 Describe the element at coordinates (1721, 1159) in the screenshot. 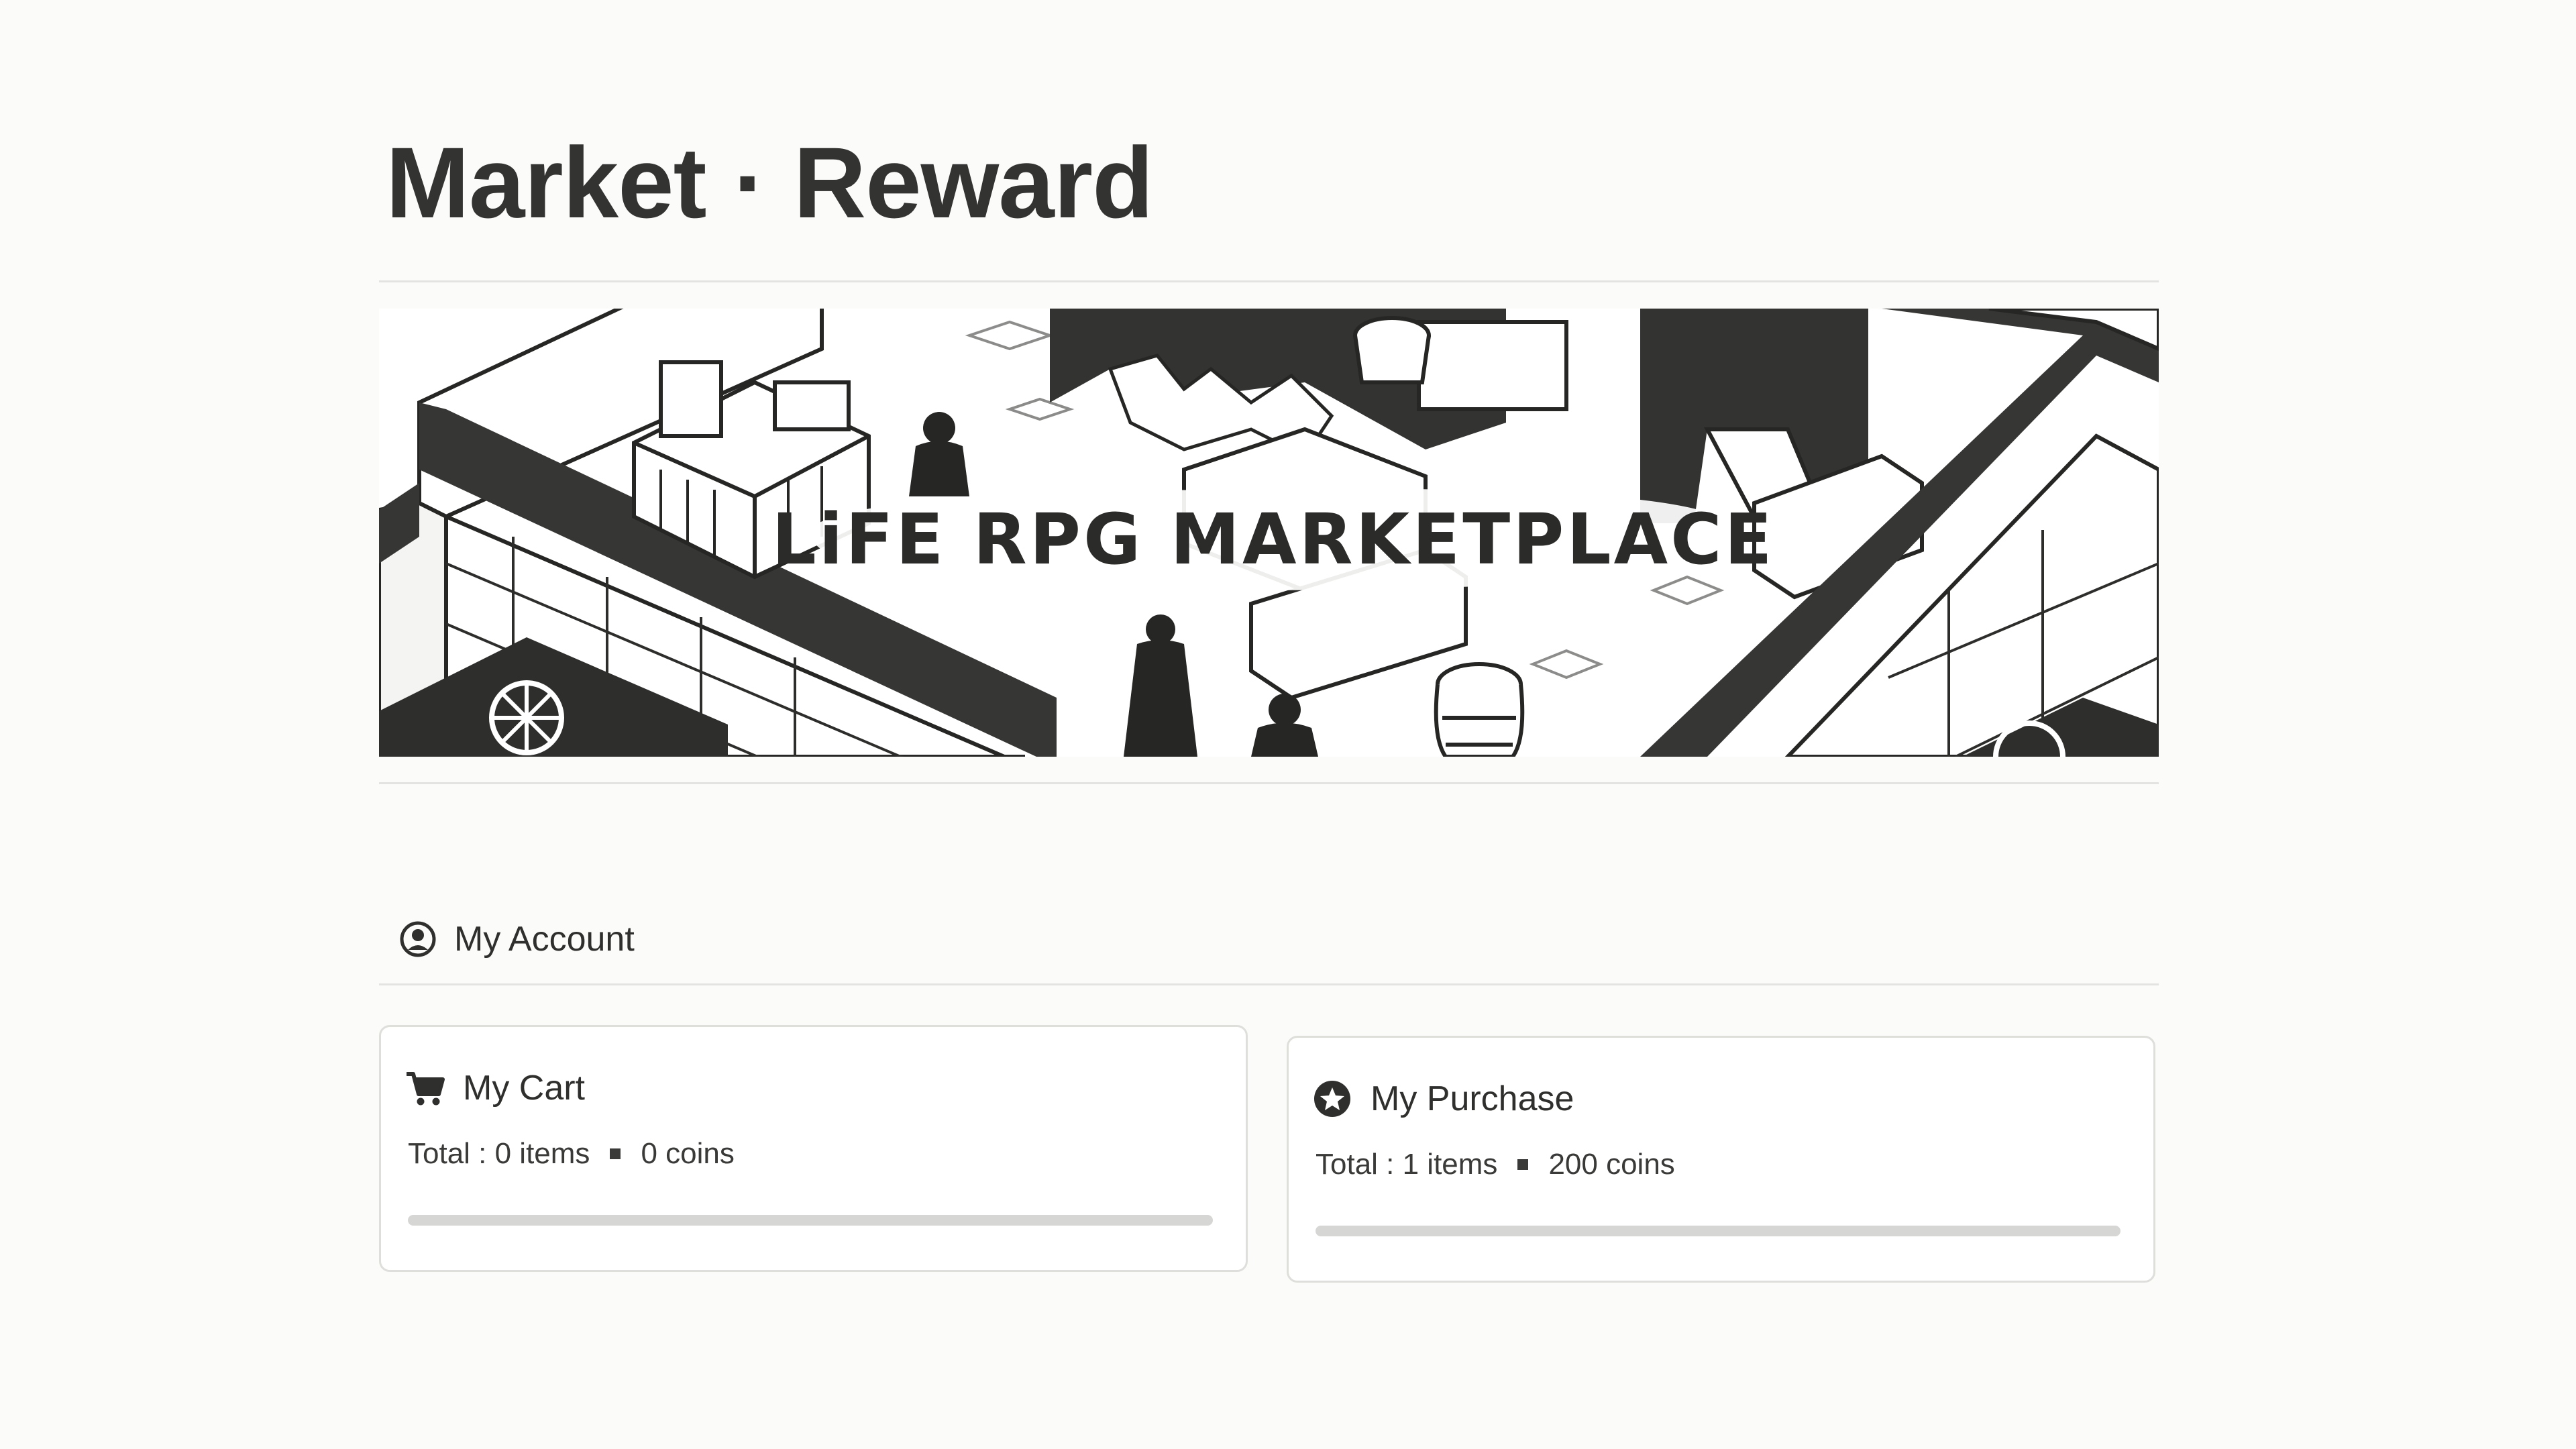

I see `my-purchase-card: My Purchase Total : 1 items 200 coins` at that location.